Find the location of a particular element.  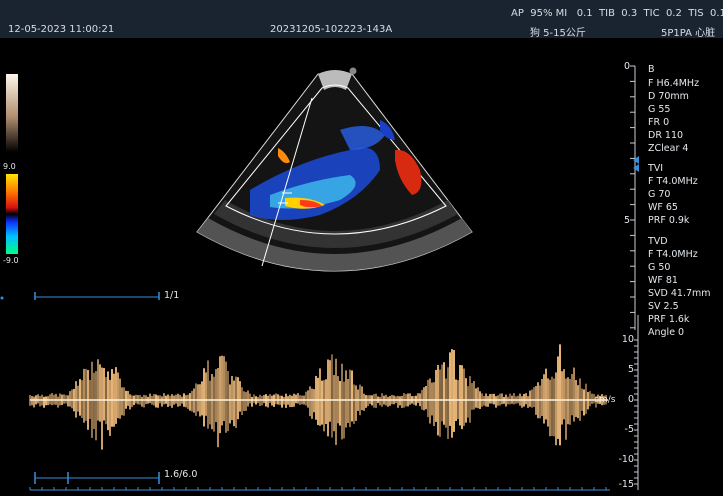

depth-label-0: 0 is located at coordinates (626, 66).